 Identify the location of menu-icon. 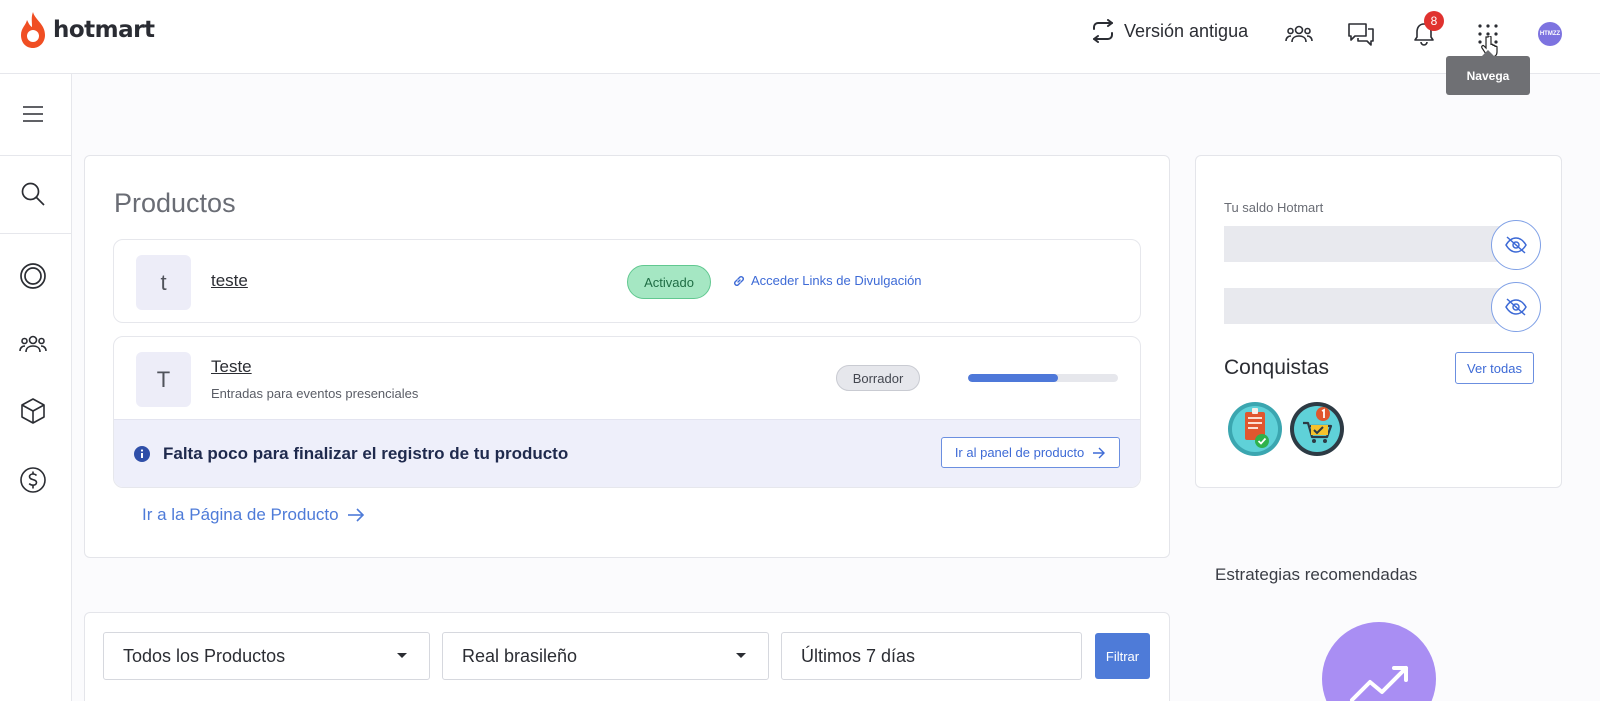
(33, 114).